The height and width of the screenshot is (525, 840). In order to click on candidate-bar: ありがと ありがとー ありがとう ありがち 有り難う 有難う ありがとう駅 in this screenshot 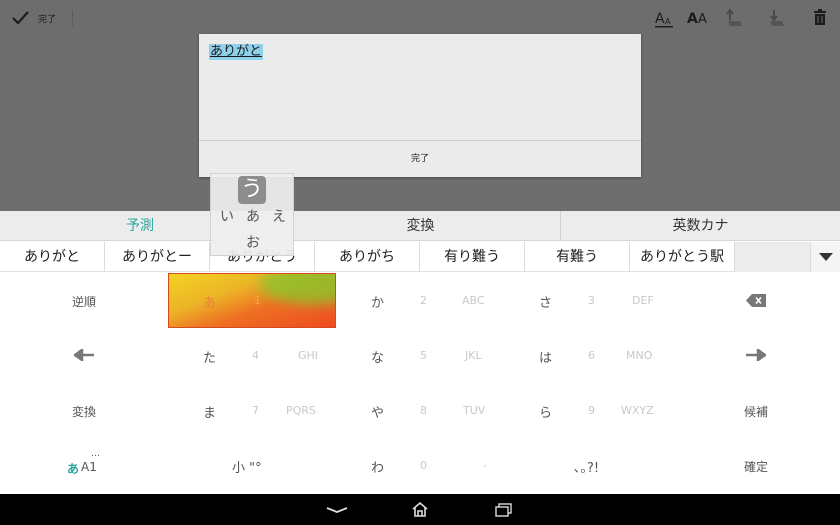, I will do `click(420, 257)`.